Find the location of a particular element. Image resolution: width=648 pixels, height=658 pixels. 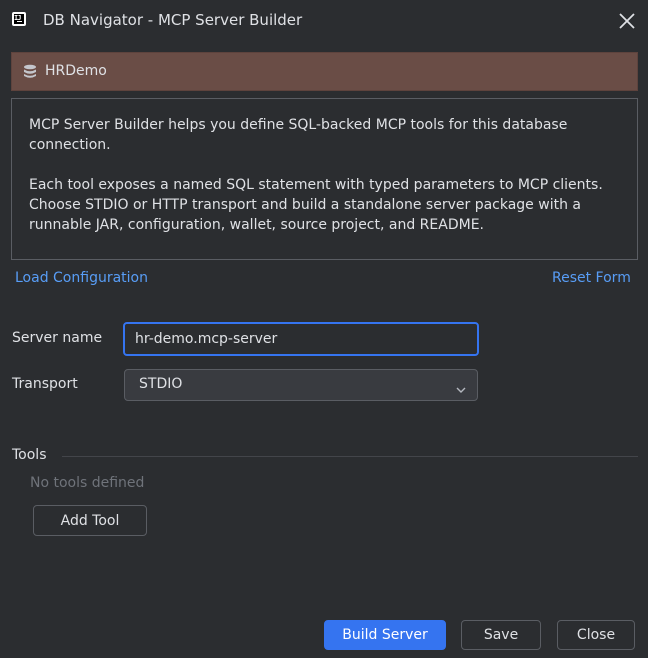

server-name-field-frame is located at coordinates (301, 339).